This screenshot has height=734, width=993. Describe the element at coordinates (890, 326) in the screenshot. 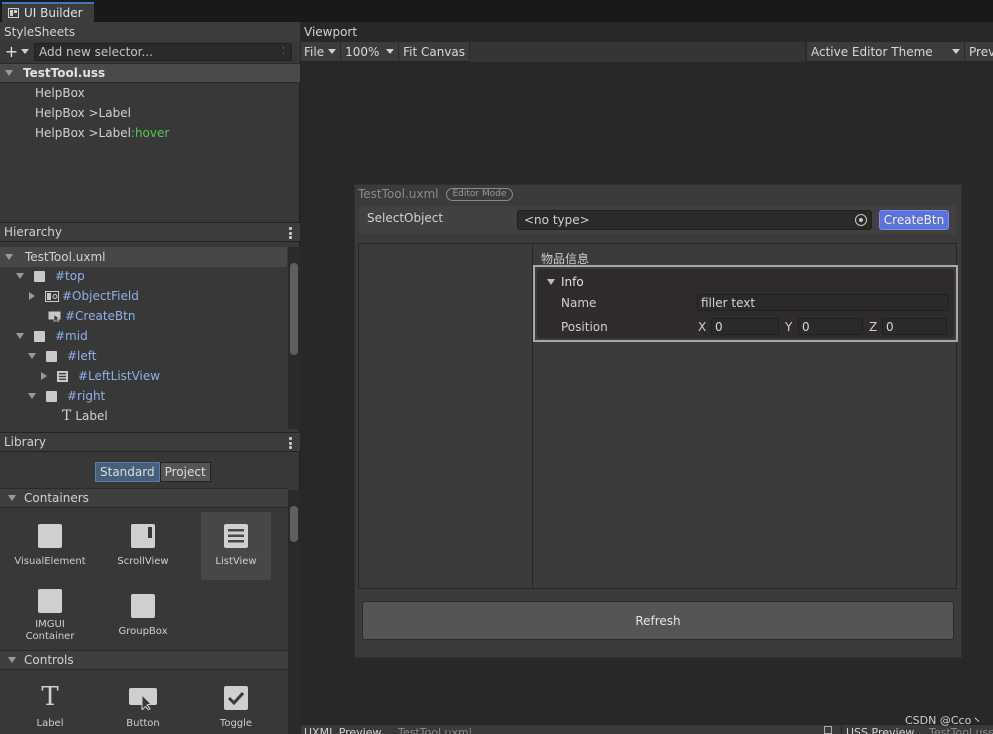

I see `position-z-value: 0` at that location.